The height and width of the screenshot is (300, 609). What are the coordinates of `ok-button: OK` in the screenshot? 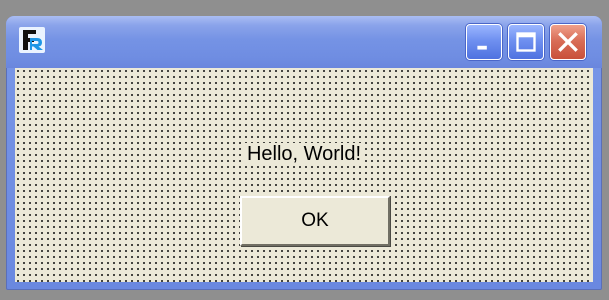 It's located at (315, 221).